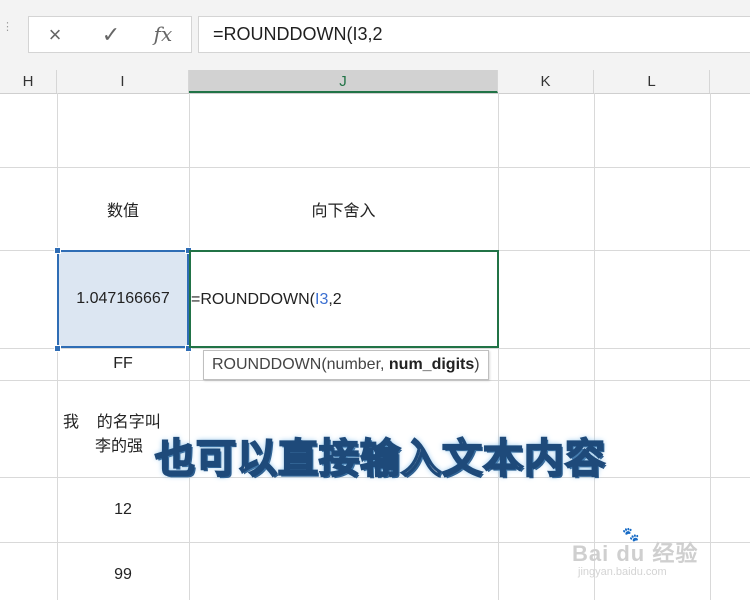 Image resolution: width=750 pixels, height=607 pixels. Describe the element at coordinates (474, 34) in the screenshot. I see `formula-input: =ROUNDDOWN(I3,2` at that location.